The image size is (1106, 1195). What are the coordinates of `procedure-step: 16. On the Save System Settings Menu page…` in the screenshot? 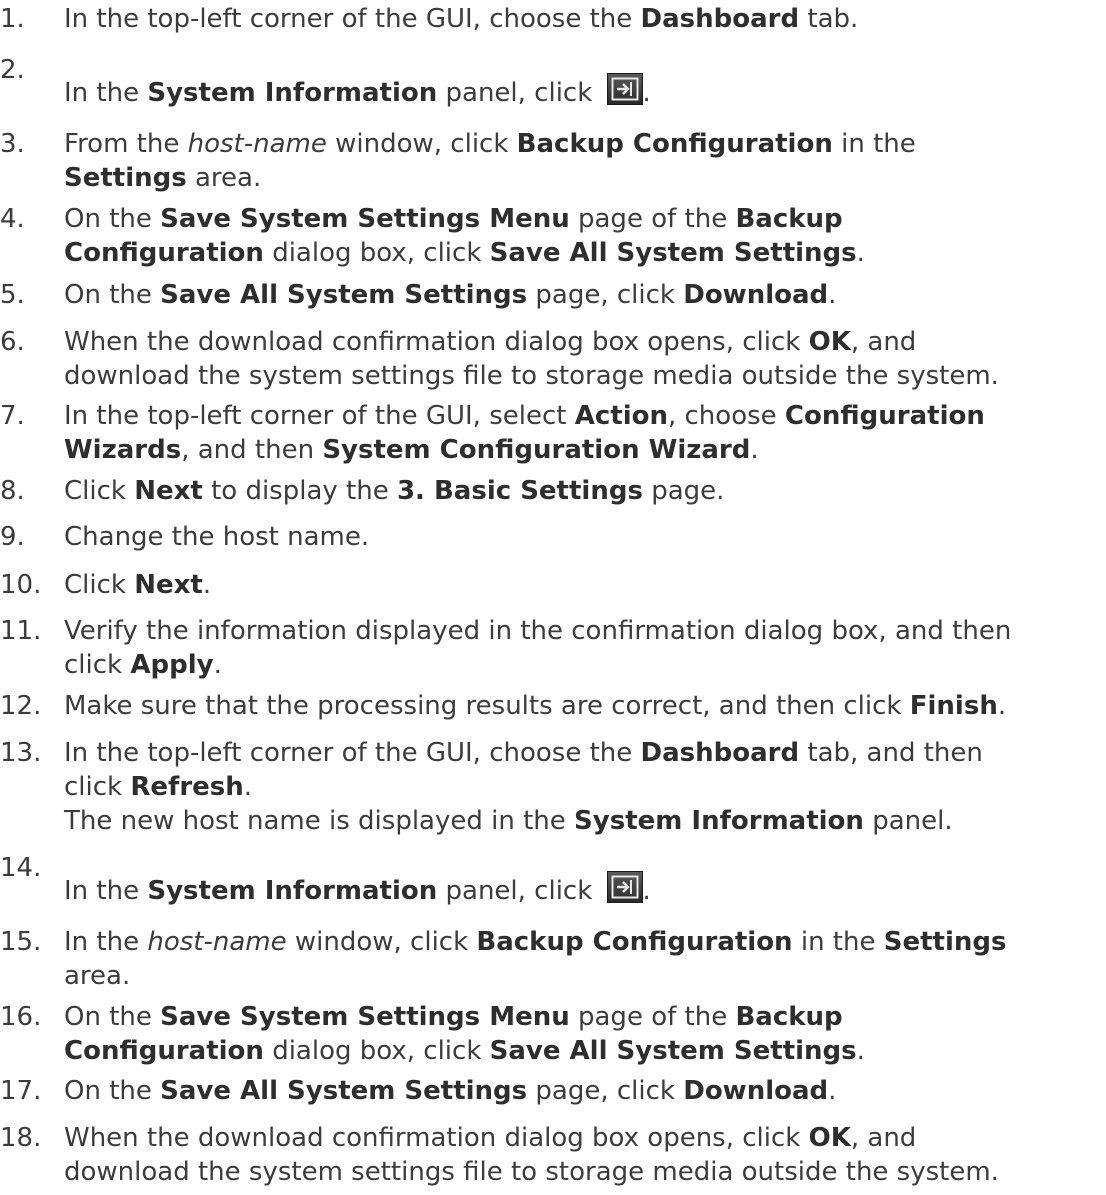 It's located at (553, 1034).